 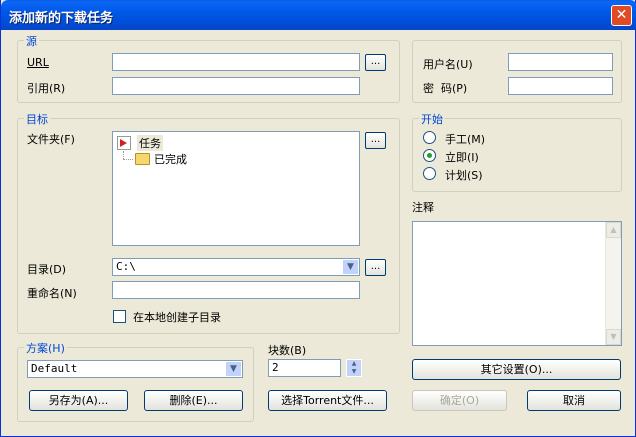 I want to click on start-legend: 开始, so click(x=432, y=119).